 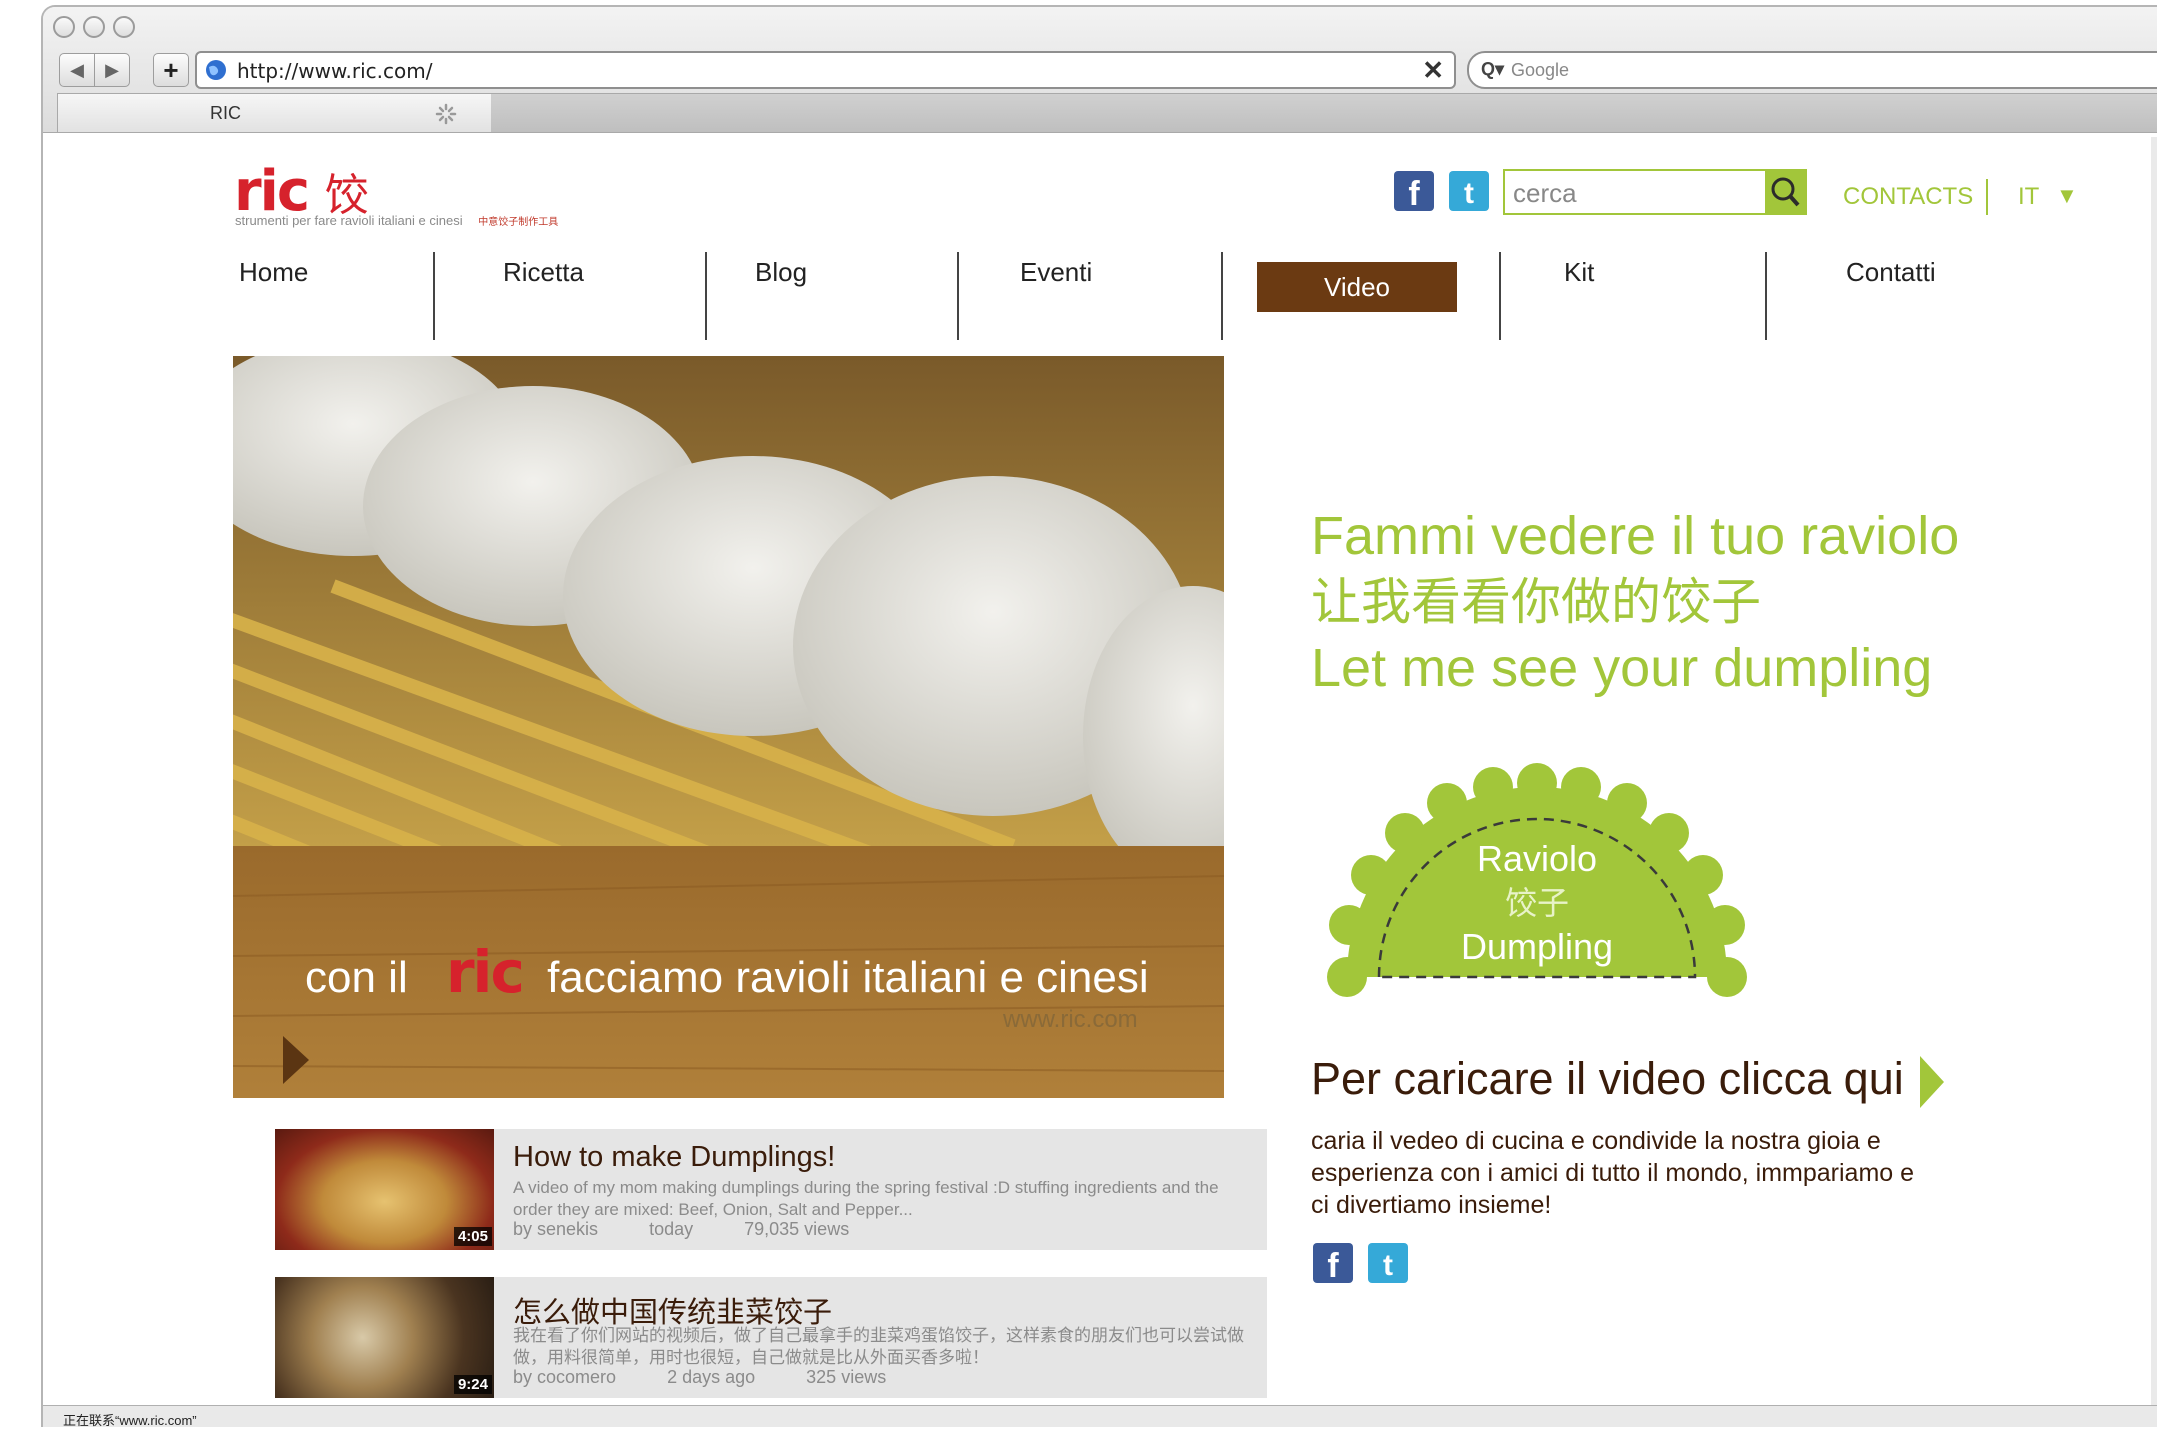 What do you see at coordinates (1056, 297) in the screenshot?
I see `nav-item-eventi: Eventi` at bounding box center [1056, 297].